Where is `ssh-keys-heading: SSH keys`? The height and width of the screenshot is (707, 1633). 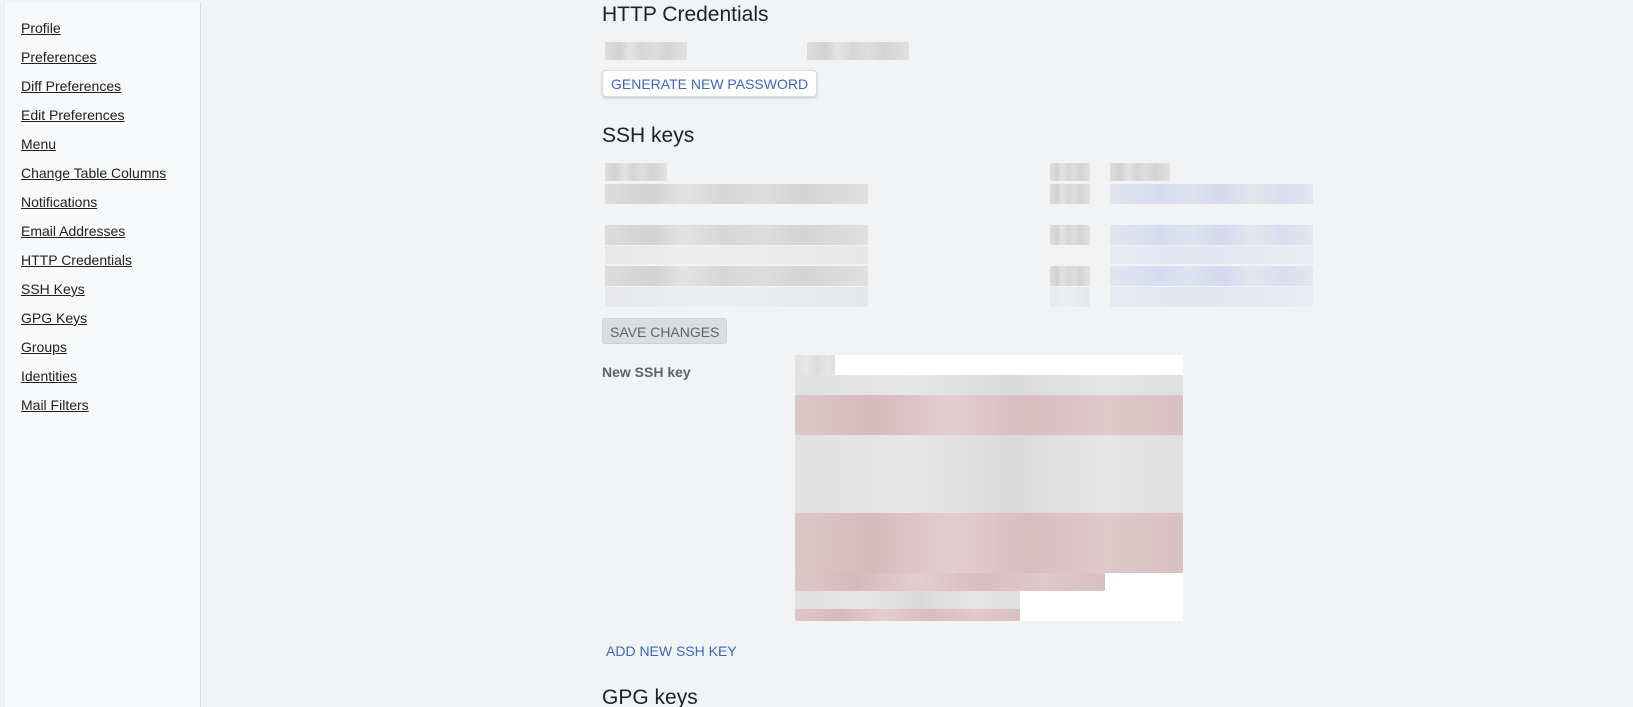 ssh-keys-heading: SSH keys is located at coordinates (648, 135).